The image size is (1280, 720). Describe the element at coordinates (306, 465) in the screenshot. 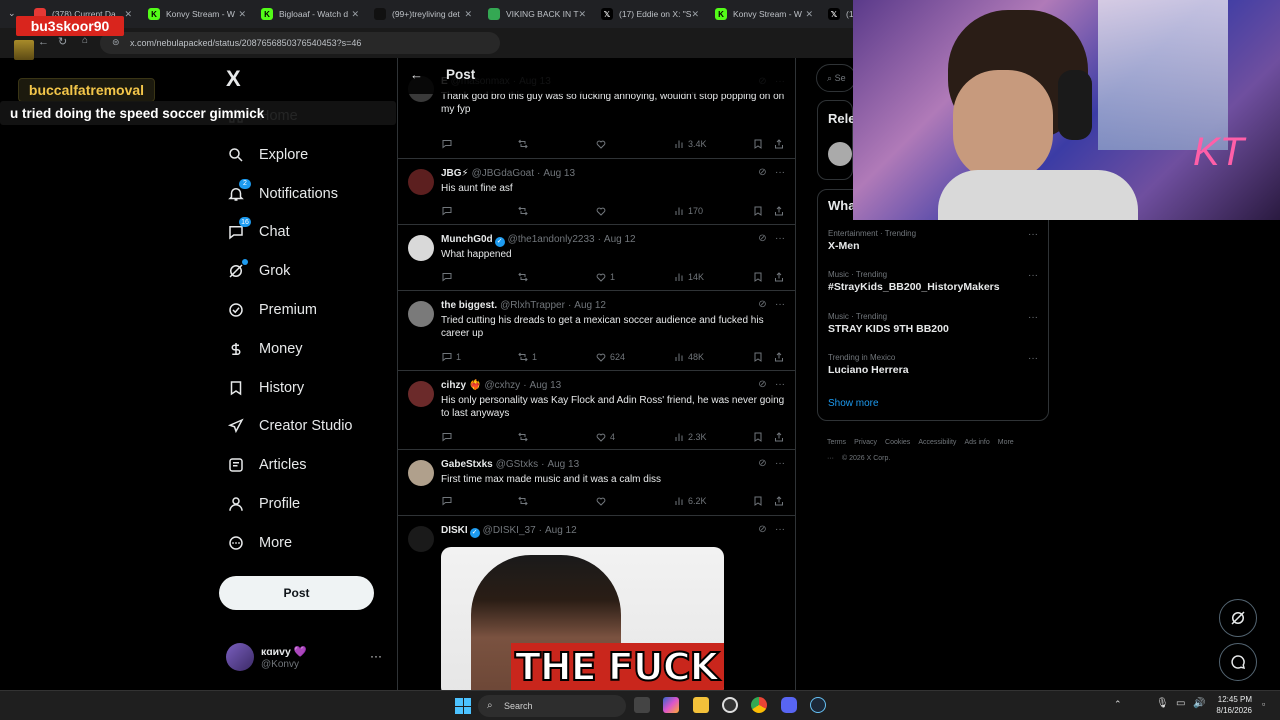

I see `sidebar-item-articles: Articles` at that location.